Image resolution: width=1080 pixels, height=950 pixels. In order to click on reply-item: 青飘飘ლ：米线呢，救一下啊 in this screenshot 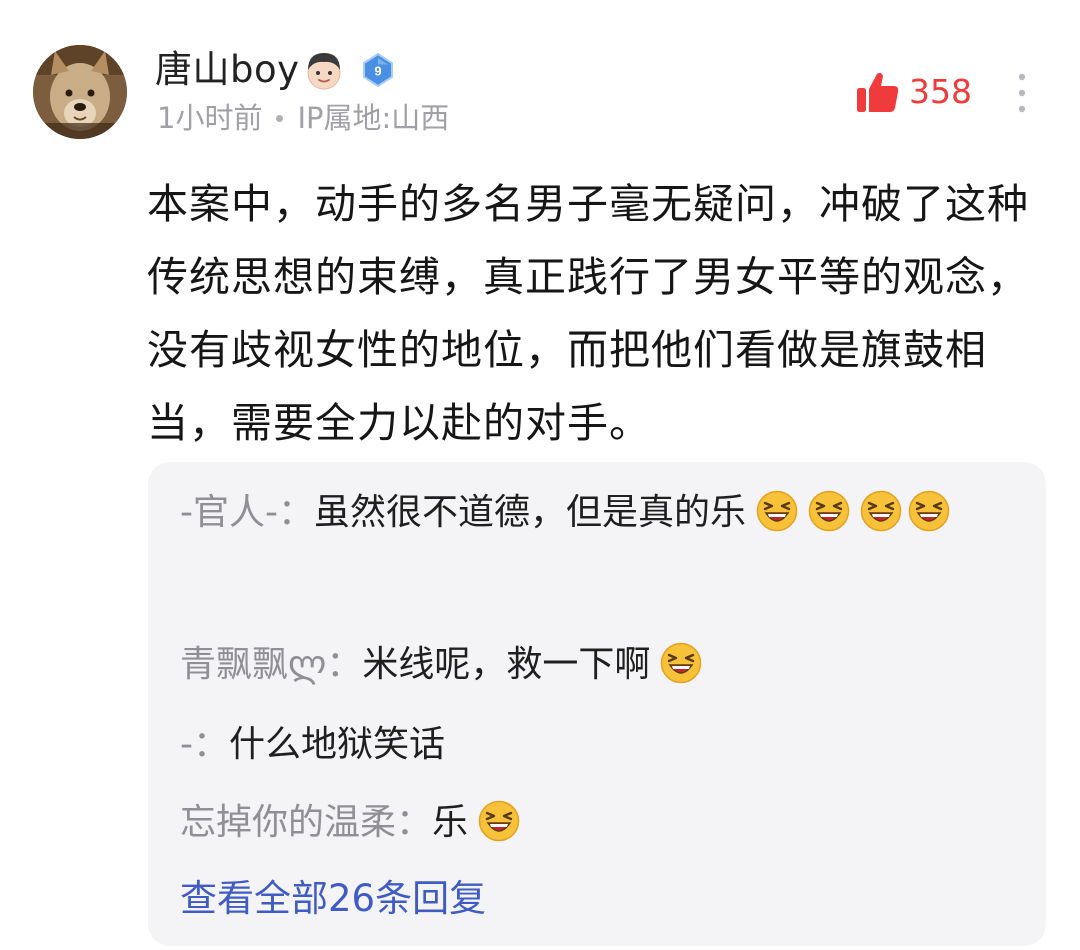, I will do `click(595, 665)`.